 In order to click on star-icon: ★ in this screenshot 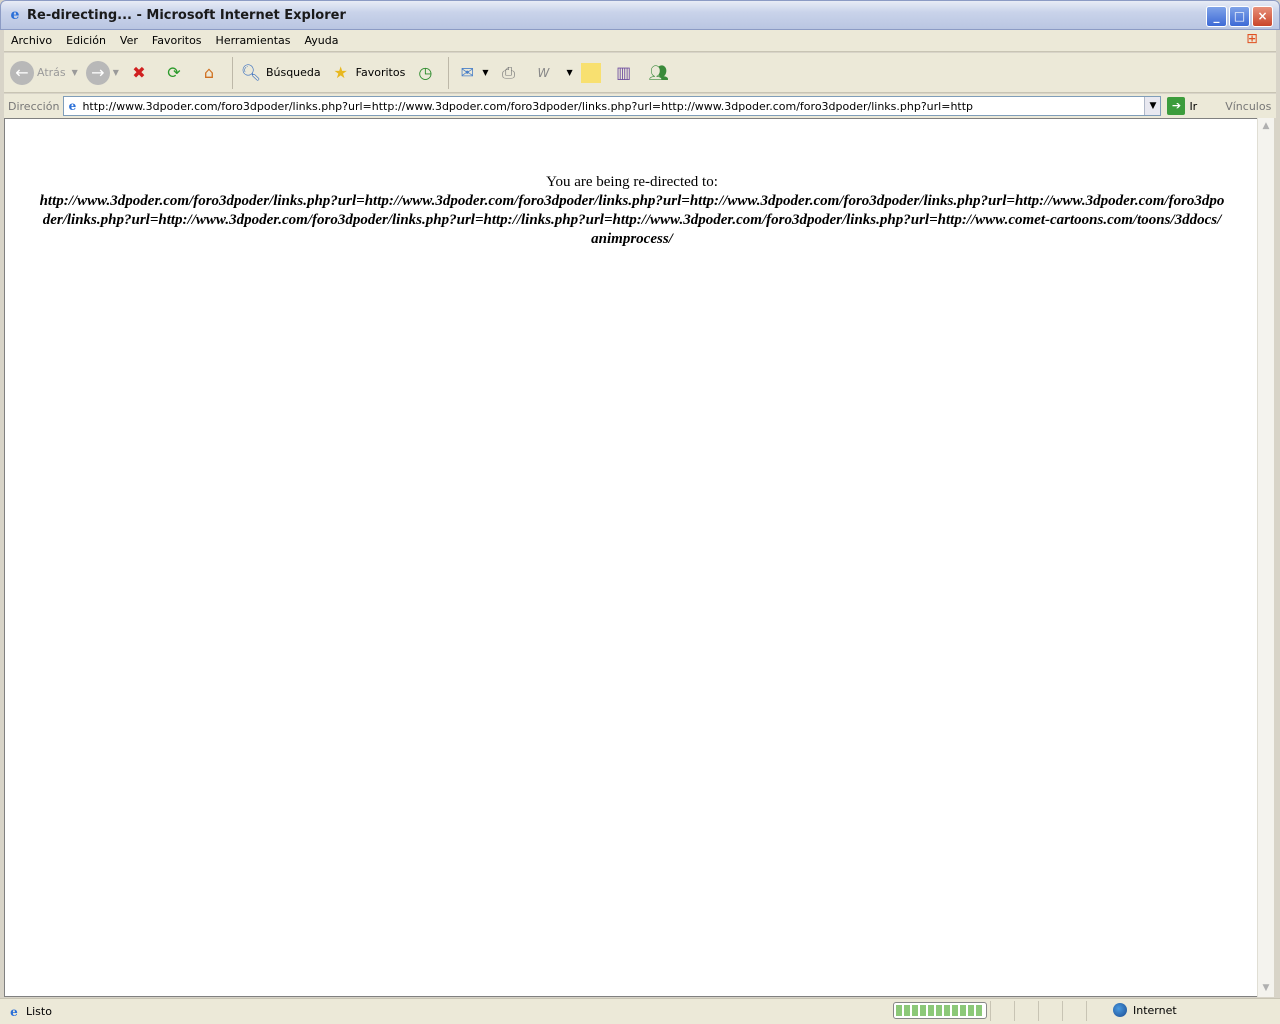, I will do `click(340, 72)`.